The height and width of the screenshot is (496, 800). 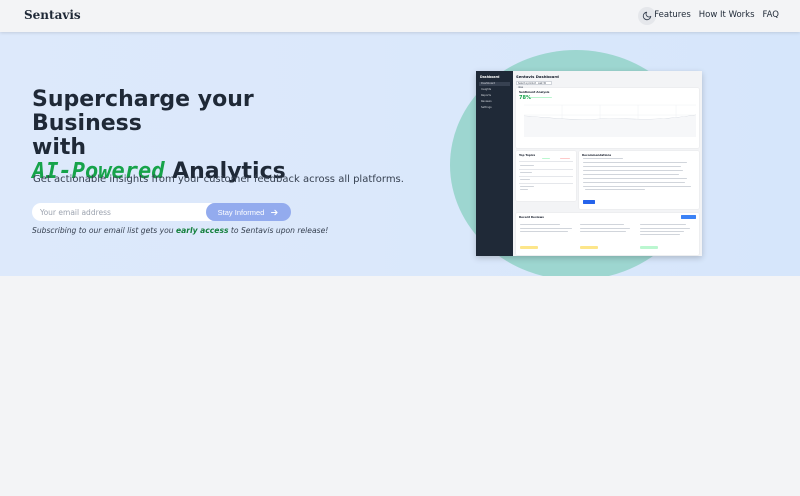 What do you see at coordinates (688, 217) in the screenshot?
I see `reviews-filter-button` at bounding box center [688, 217].